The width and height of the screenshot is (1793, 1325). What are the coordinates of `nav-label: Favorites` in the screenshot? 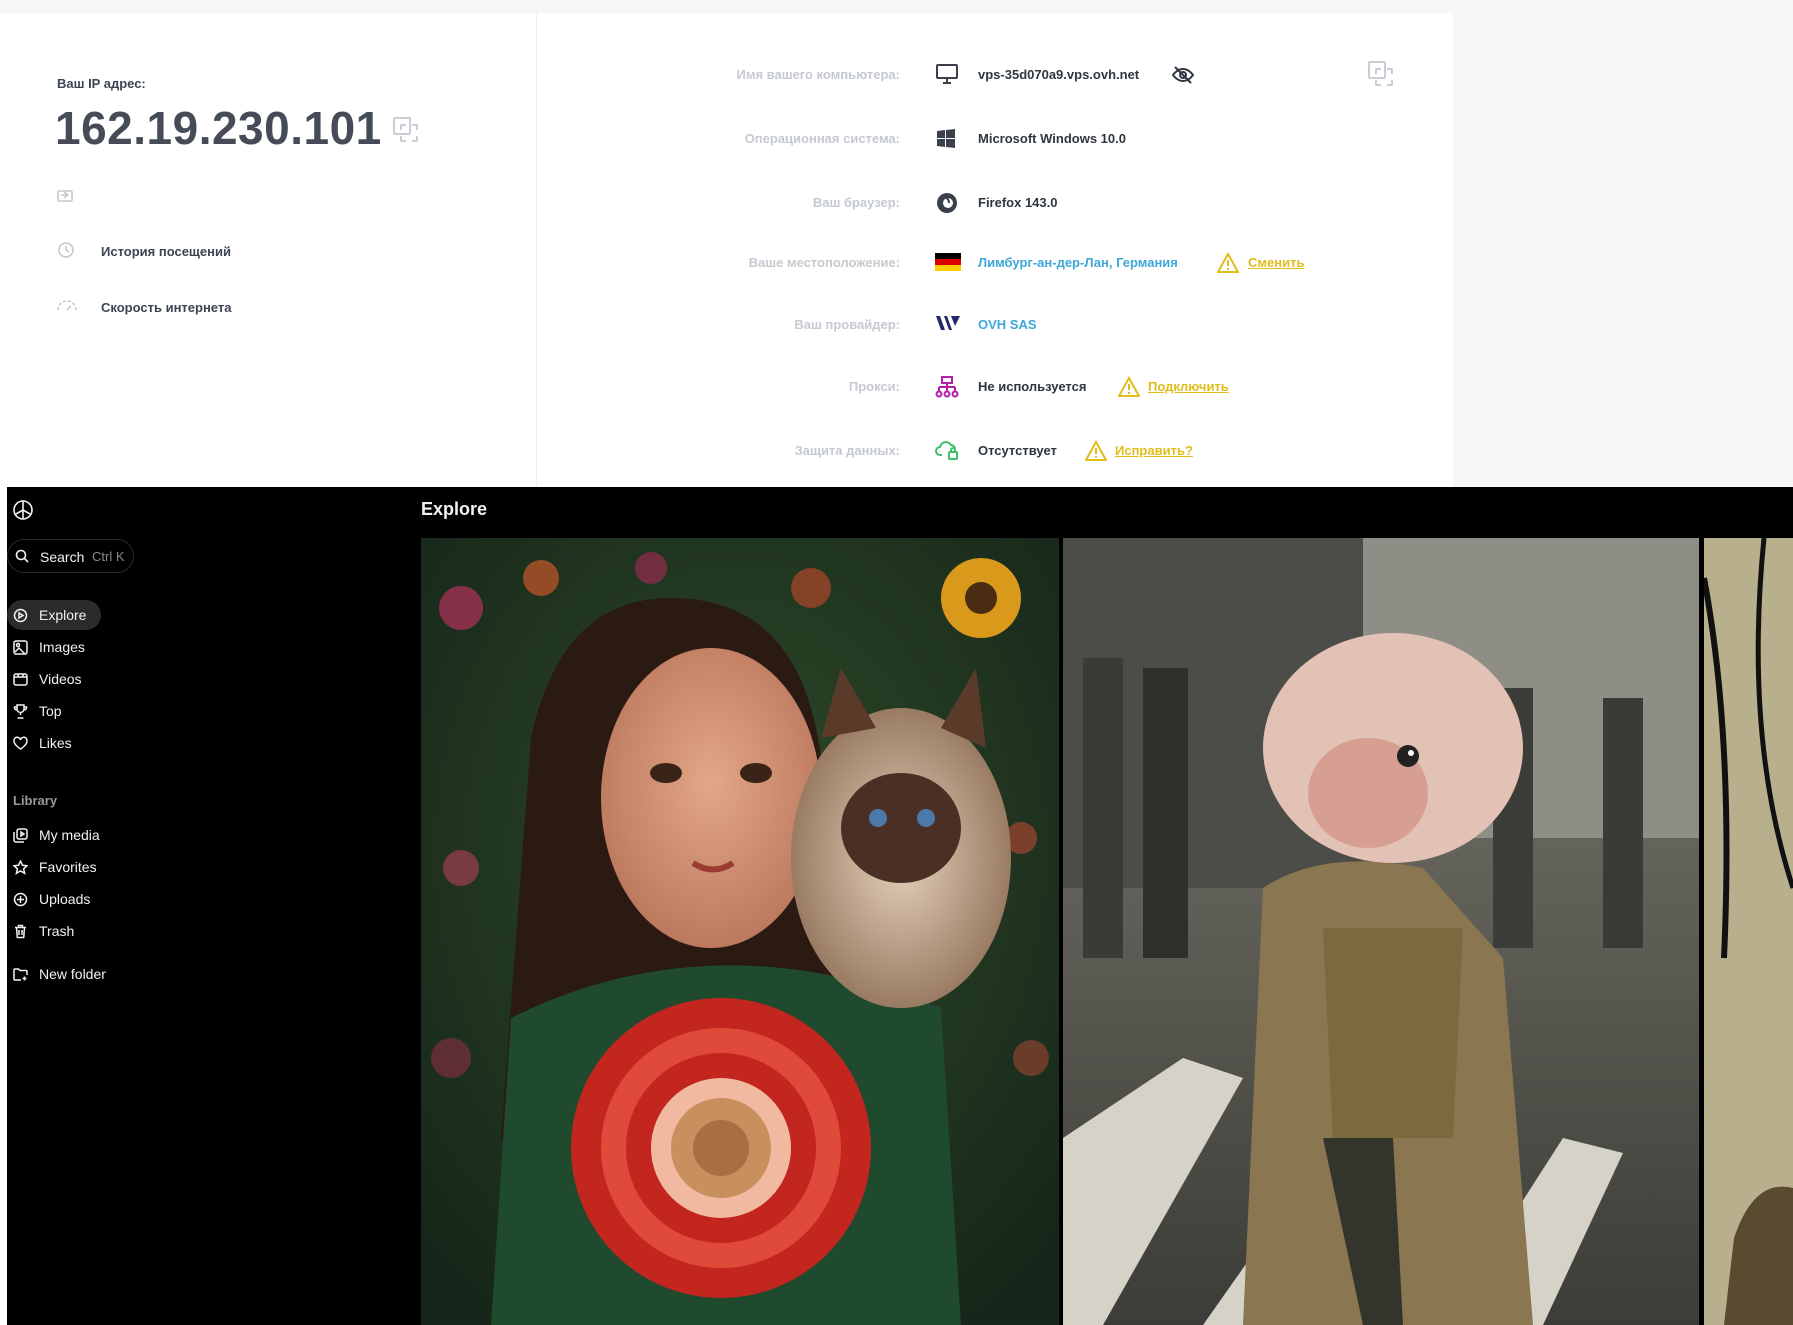 It's located at (68, 867).